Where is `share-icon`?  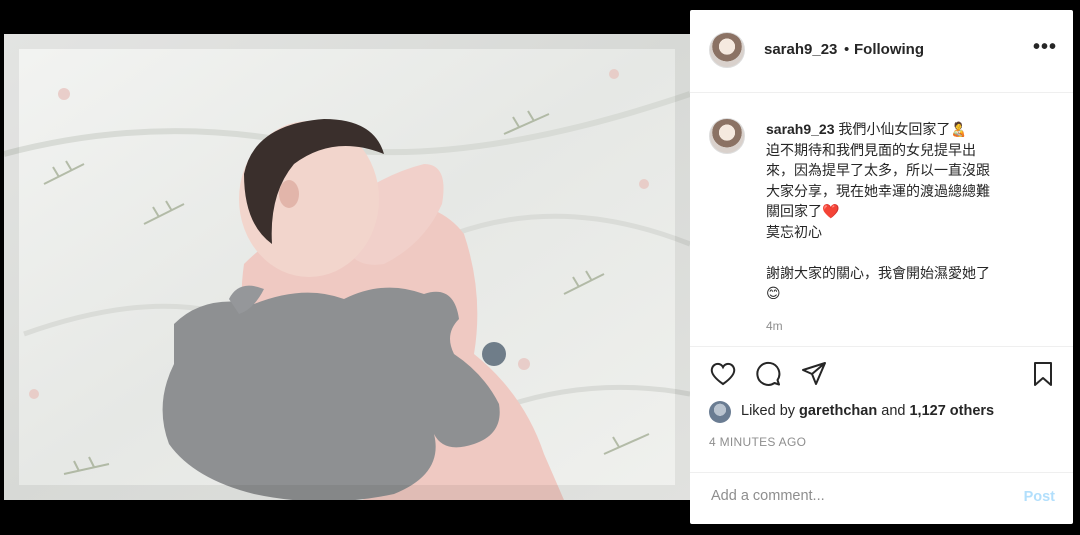 share-icon is located at coordinates (814, 374).